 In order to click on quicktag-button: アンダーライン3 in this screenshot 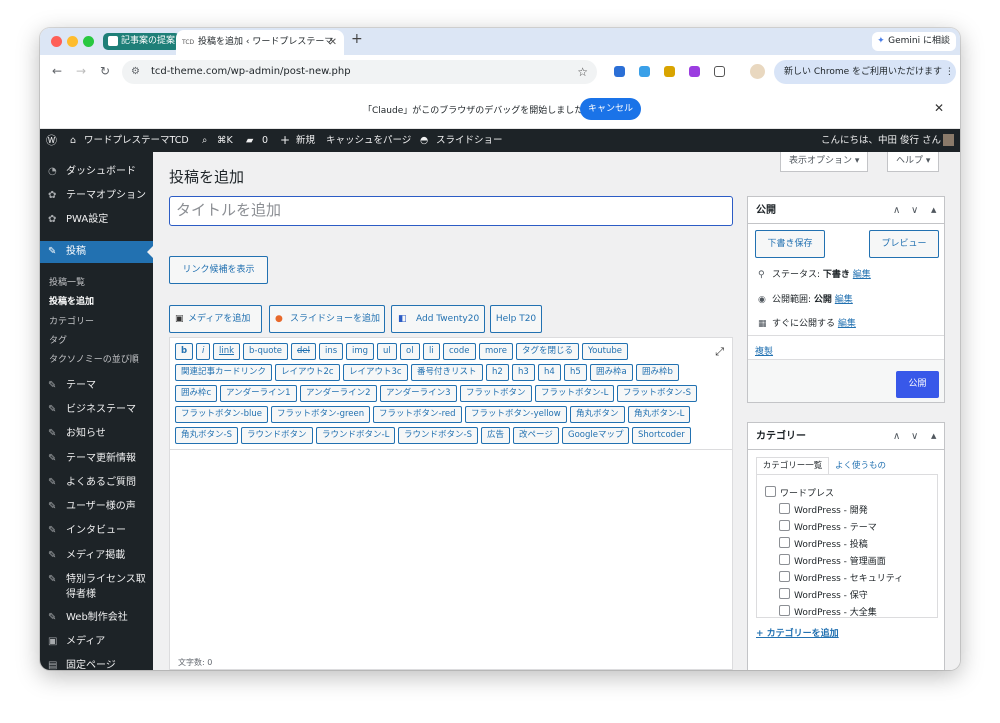, I will do `click(418, 393)`.